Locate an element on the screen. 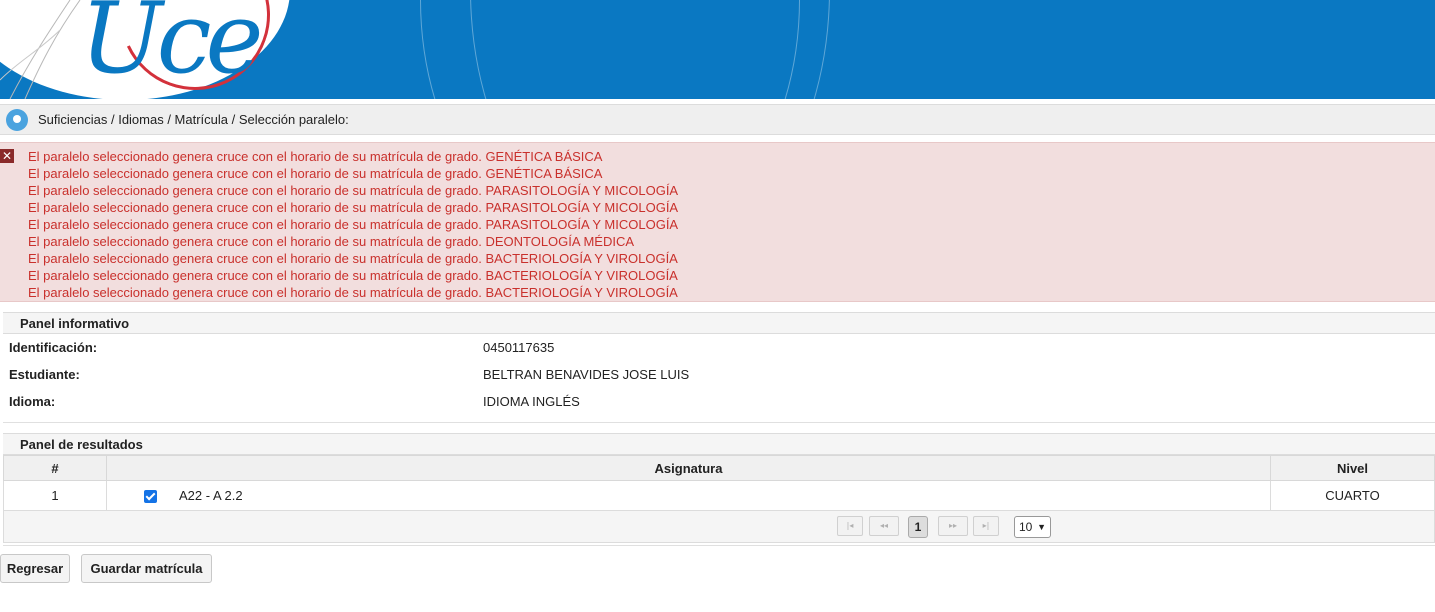 The height and width of the screenshot is (612, 1435). location-pin-icon is located at coordinates (17, 119).